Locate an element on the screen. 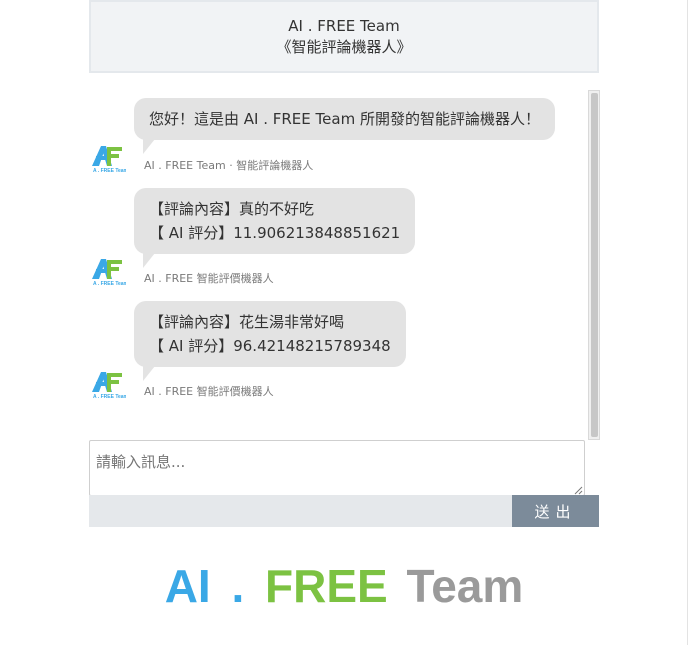 This screenshot has height=645, width=688. message-input is located at coordinates (337, 468).